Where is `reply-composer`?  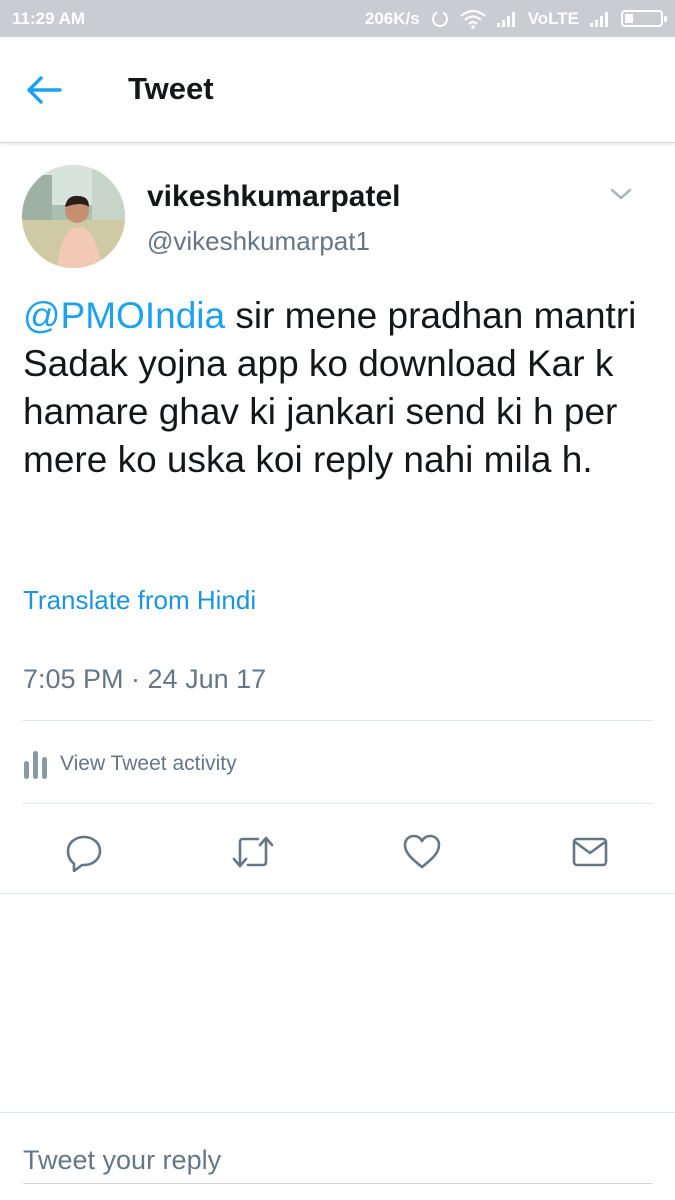
reply-composer is located at coordinates (338, 1161).